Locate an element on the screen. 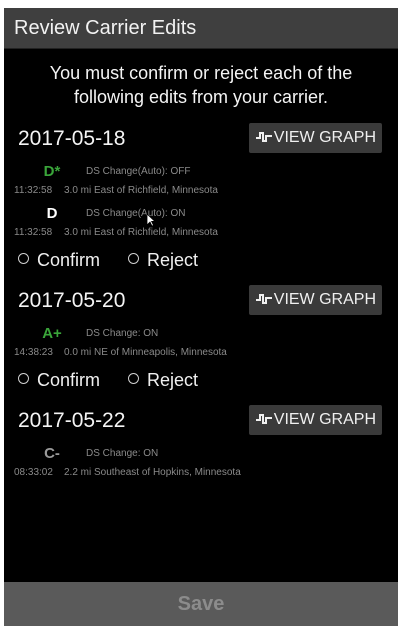 This screenshot has height=628, width=403. save-label: Save is located at coordinates (201, 604).